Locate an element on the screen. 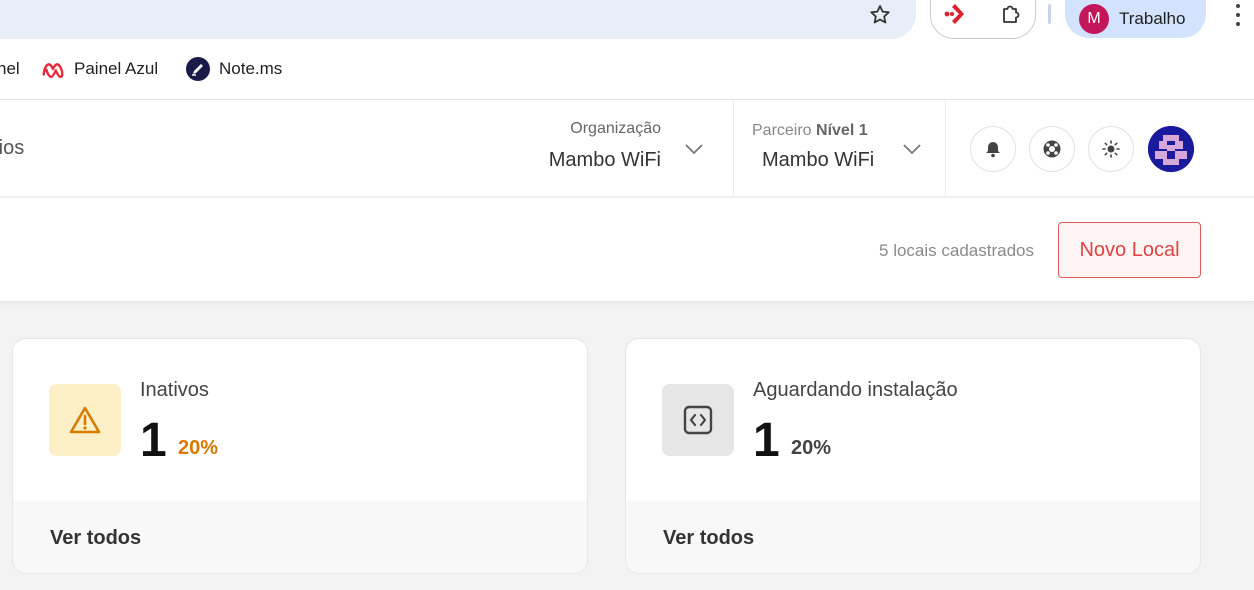  lifebuoy-icon is located at coordinates (1052, 149).